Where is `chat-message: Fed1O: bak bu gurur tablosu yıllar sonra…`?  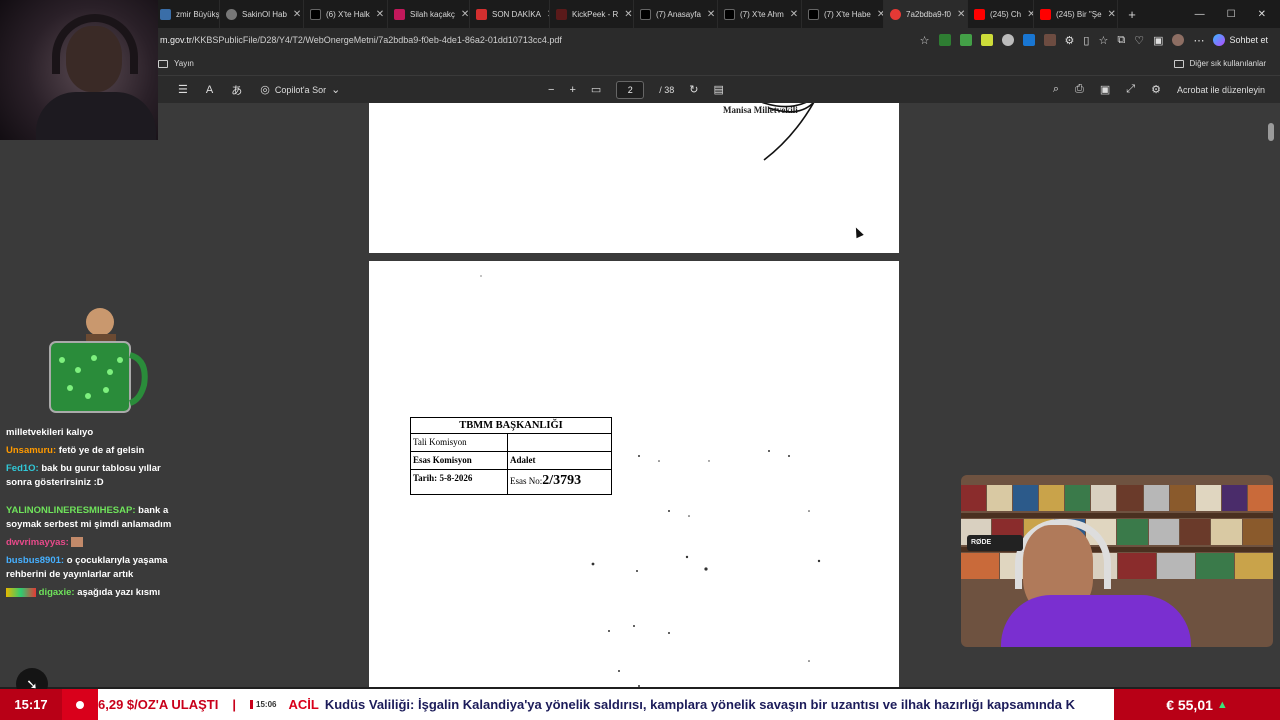
chat-message: Fed1O: bak bu gurur tablosu yıllar sonra… is located at coordinates (90, 476).